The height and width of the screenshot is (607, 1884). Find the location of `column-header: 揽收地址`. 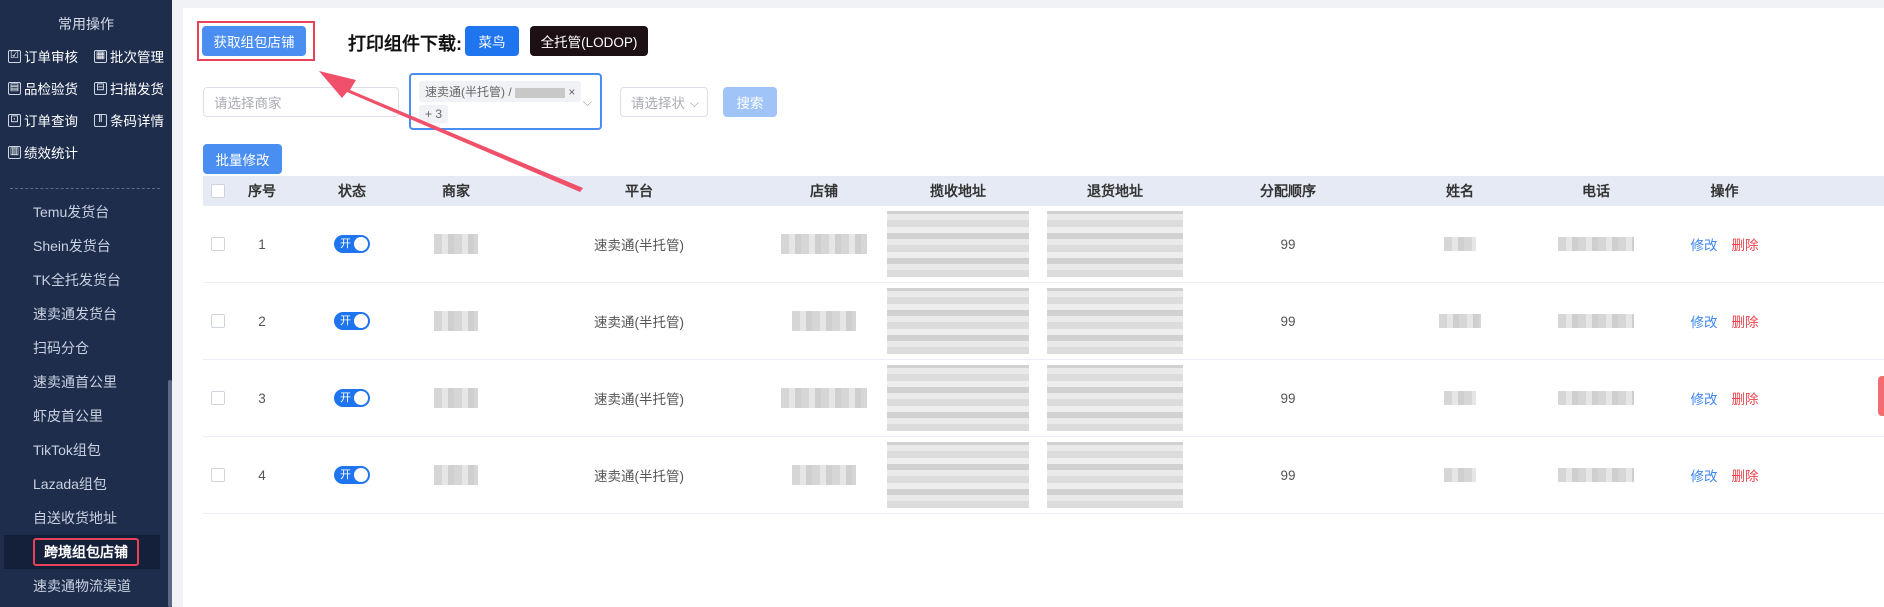

column-header: 揽收地址 is located at coordinates (958, 191).